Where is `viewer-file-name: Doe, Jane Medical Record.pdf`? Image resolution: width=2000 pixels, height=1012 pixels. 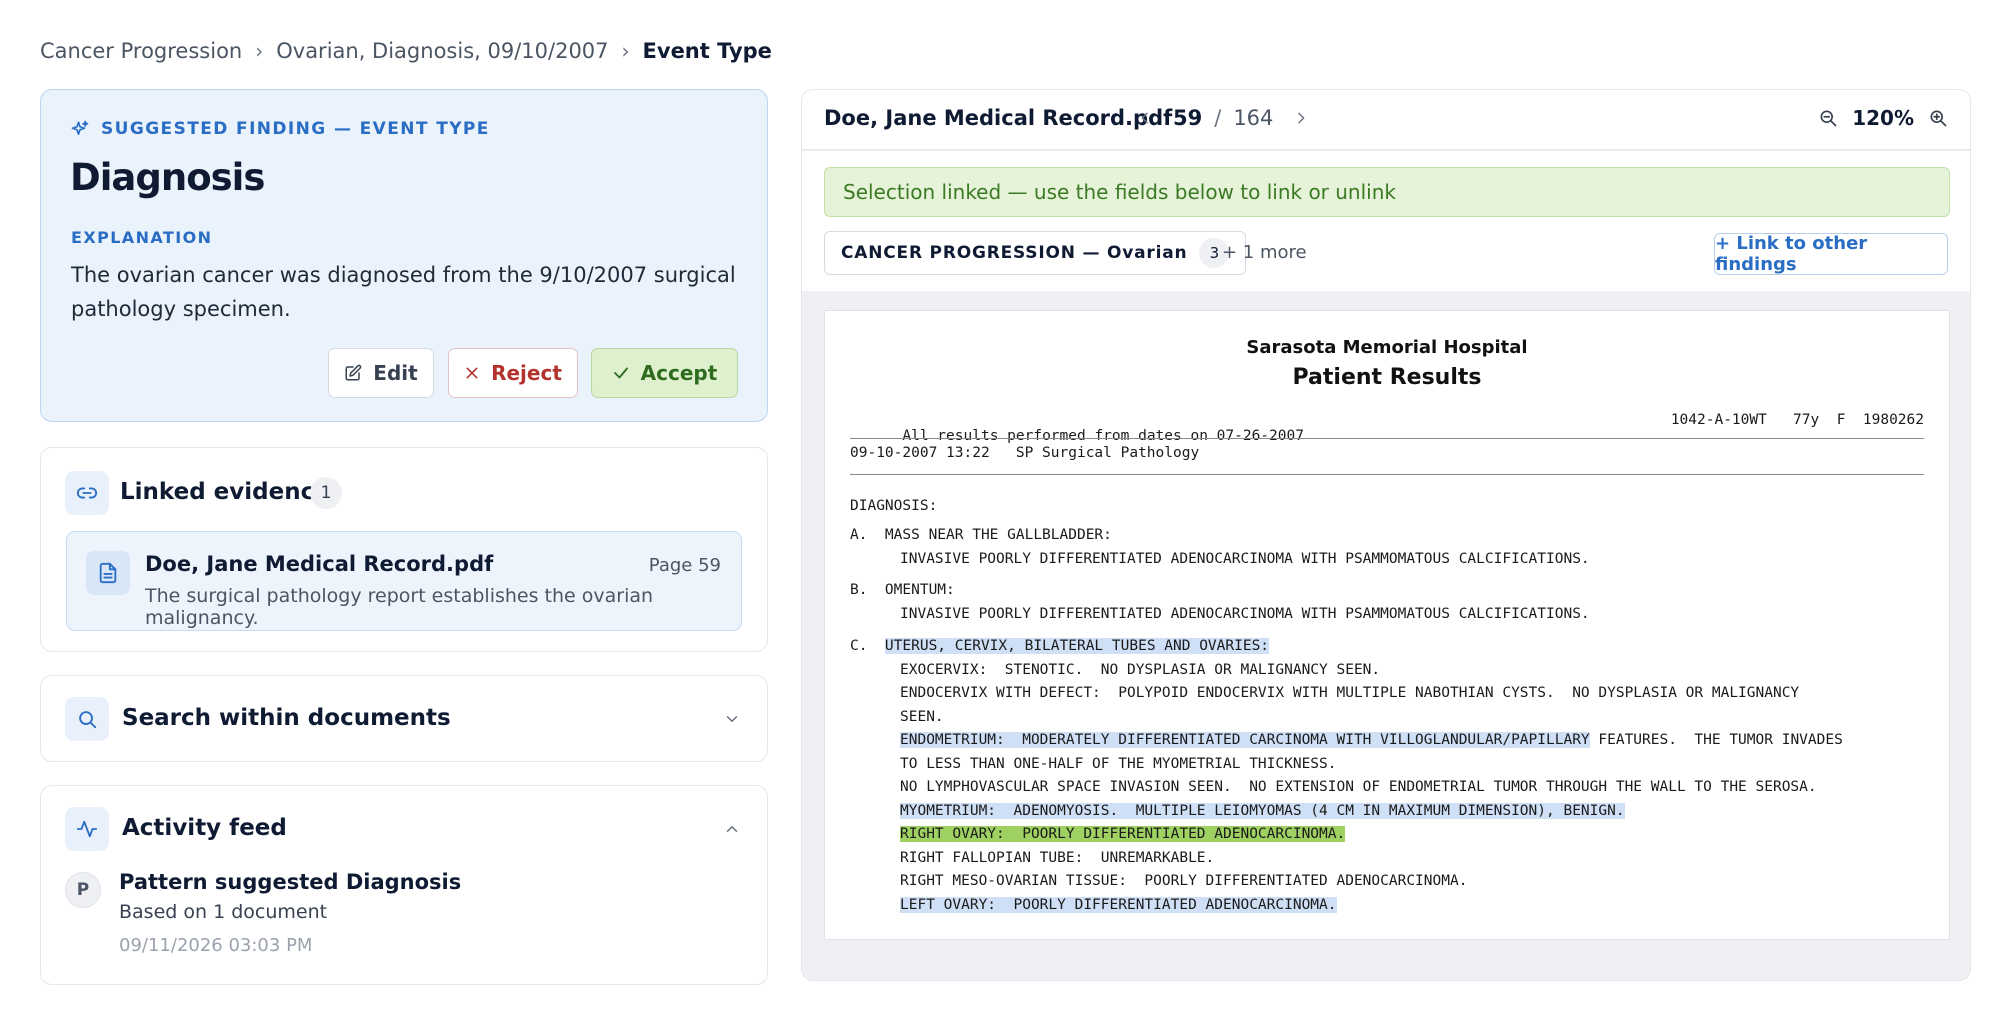 viewer-file-name: Doe, Jane Medical Record.pdf is located at coordinates (998, 118).